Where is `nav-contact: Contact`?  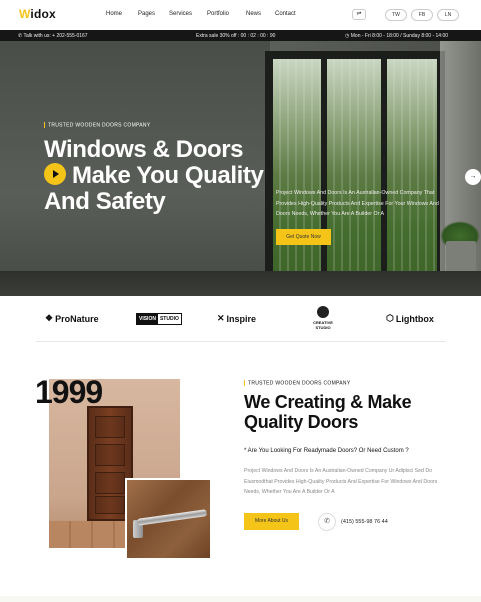 nav-contact: Contact is located at coordinates (285, 14).